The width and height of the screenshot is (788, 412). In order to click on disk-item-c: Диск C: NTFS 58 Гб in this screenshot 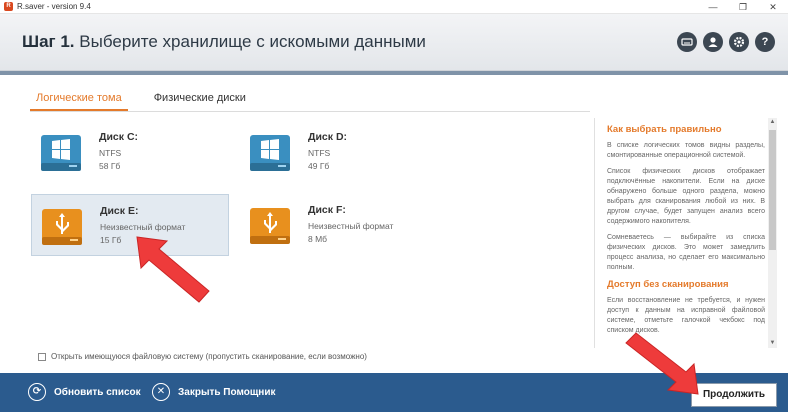, I will do `click(130, 152)`.